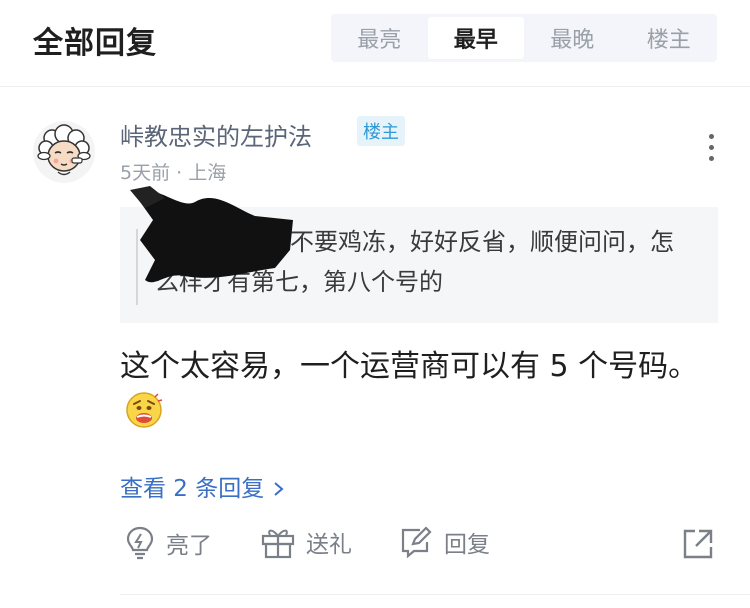  I want to click on page-title: 全部回复, so click(95, 43).